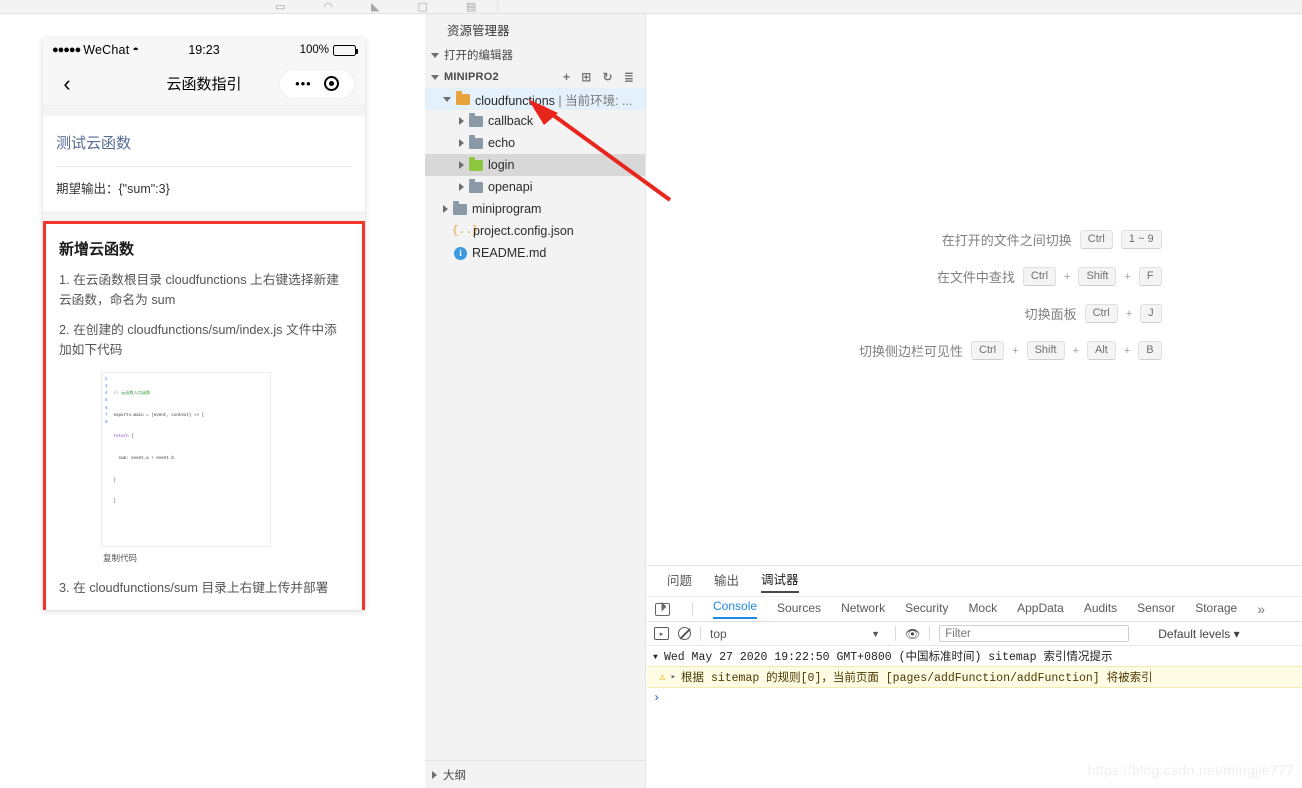 The width and height of the screenshot is (1302, 788). Describe the element at coordinates (982, 609) in the screenshot. I see `tab-mock: Mock` at that location.